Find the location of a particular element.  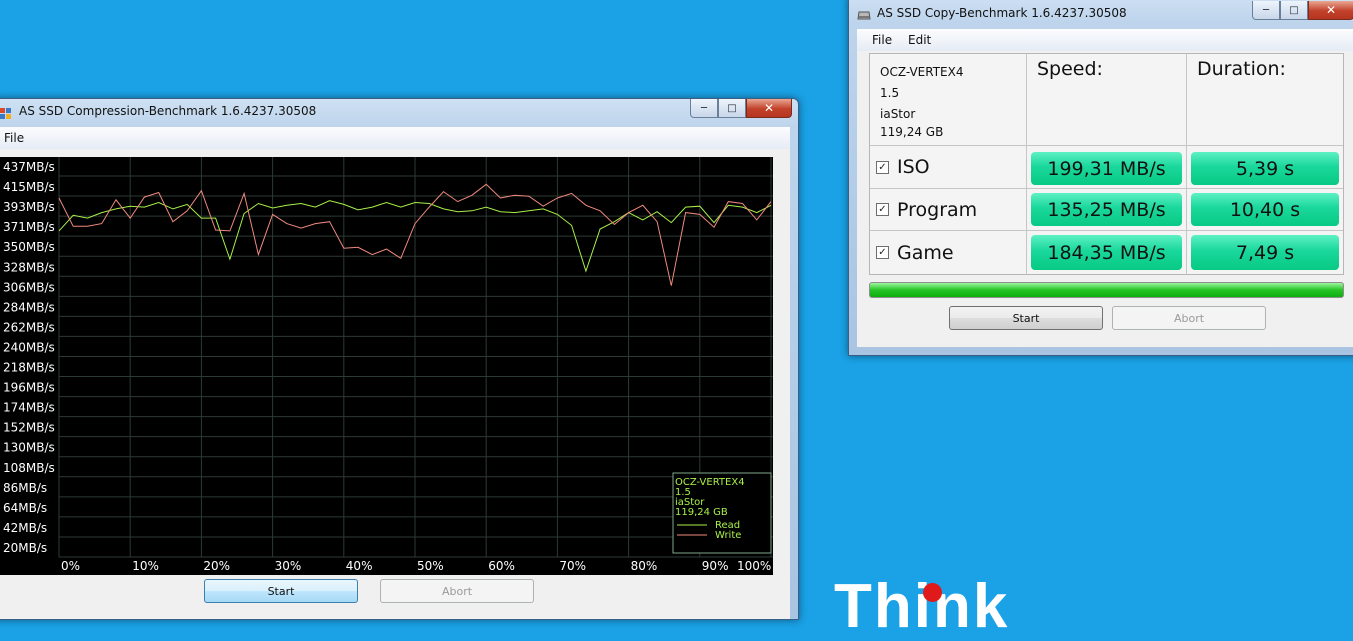

iso-label: ISO is located at coordinates (913, 167).